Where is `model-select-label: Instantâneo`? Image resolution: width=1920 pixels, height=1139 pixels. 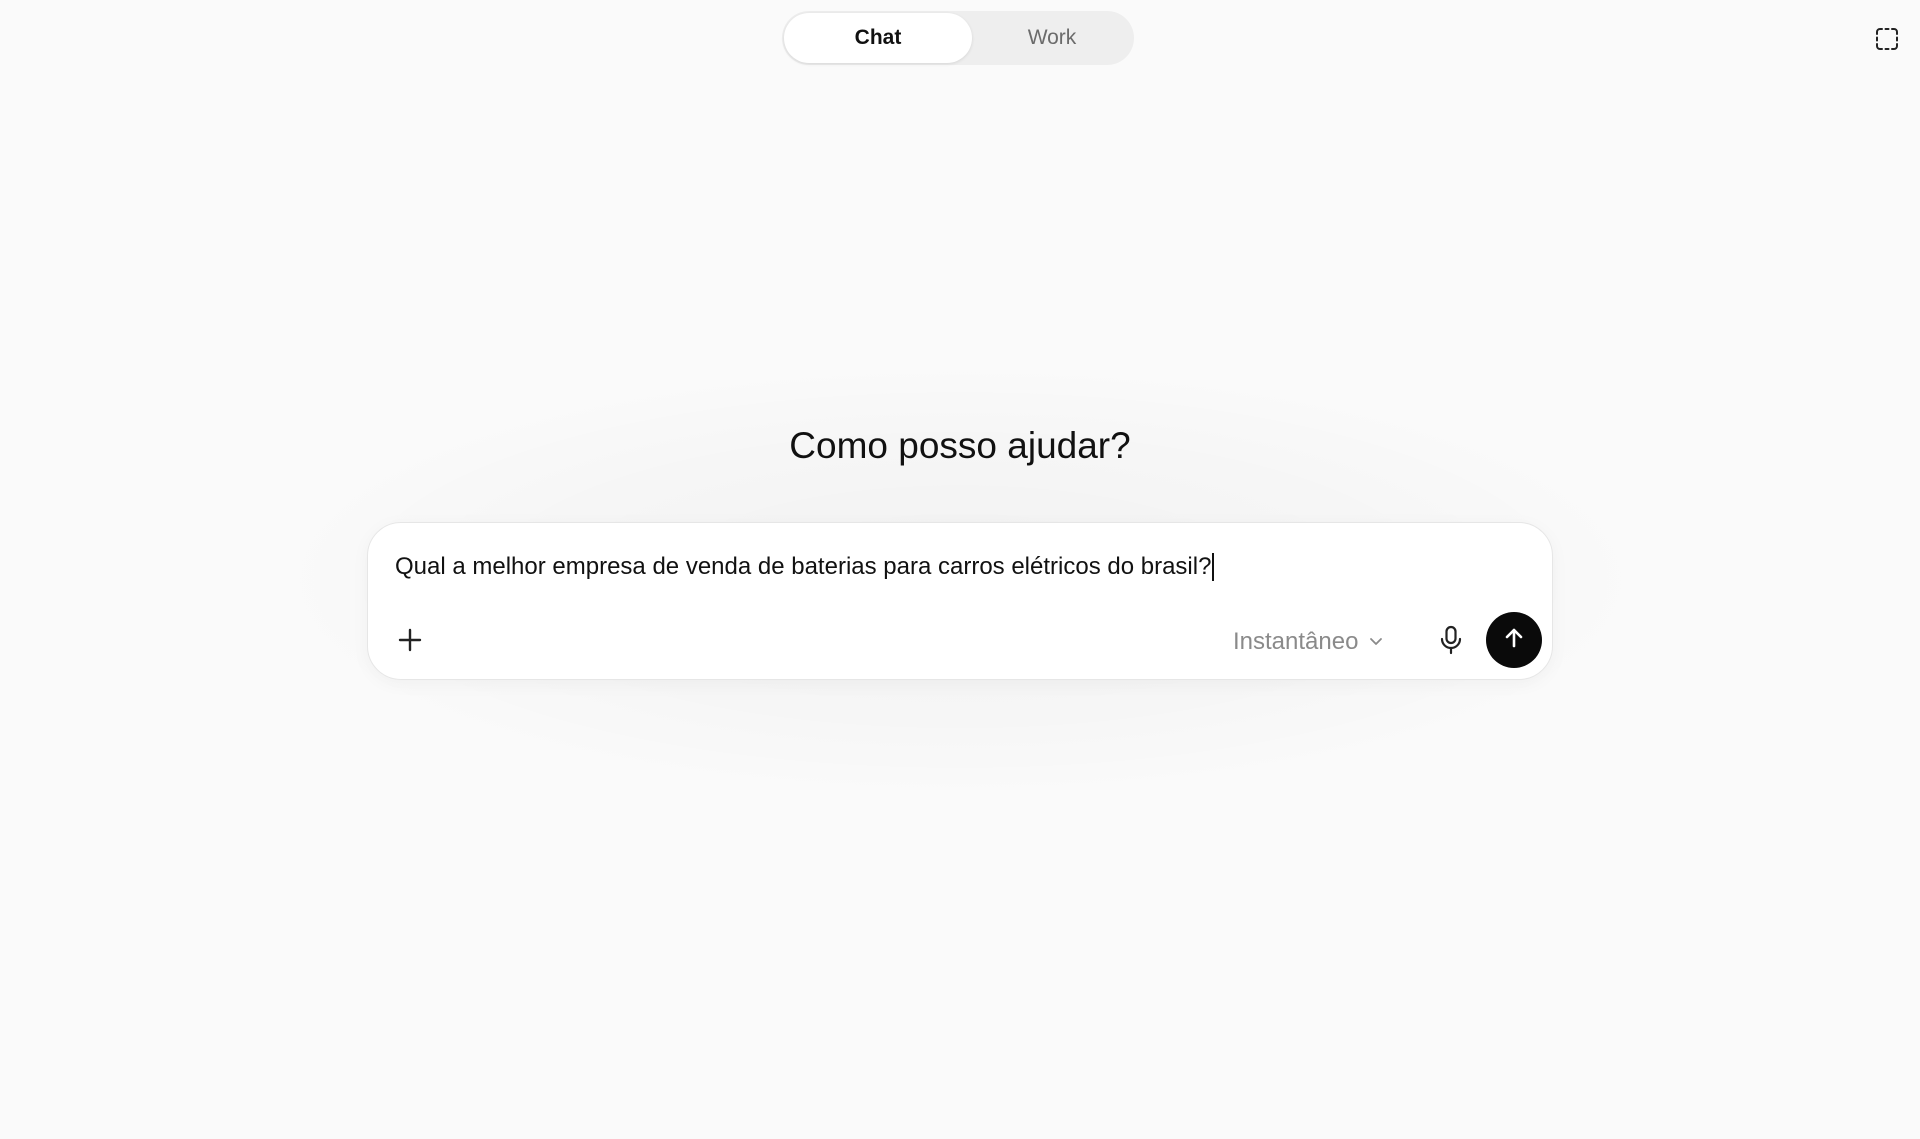 model-select-label: Instantâneo is located at coordinates (1296, 641).